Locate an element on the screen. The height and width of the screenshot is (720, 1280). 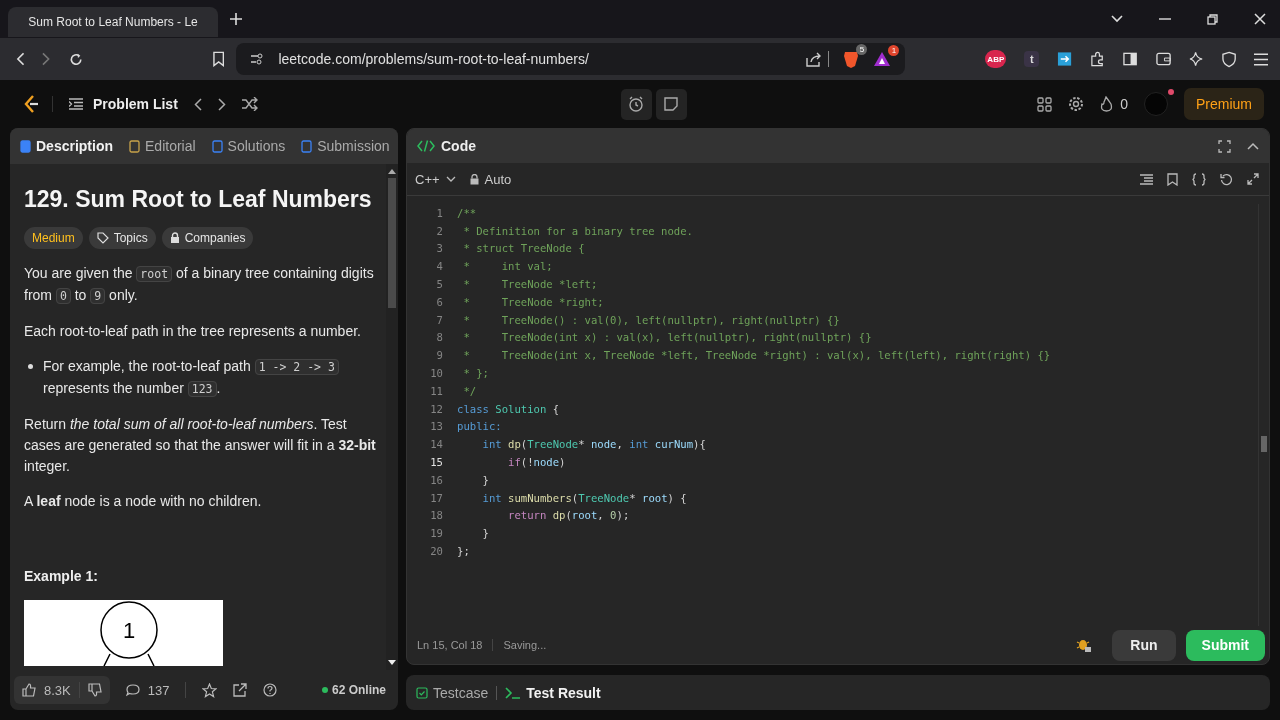
new-tab-icon is located at coordinates (236, 19).